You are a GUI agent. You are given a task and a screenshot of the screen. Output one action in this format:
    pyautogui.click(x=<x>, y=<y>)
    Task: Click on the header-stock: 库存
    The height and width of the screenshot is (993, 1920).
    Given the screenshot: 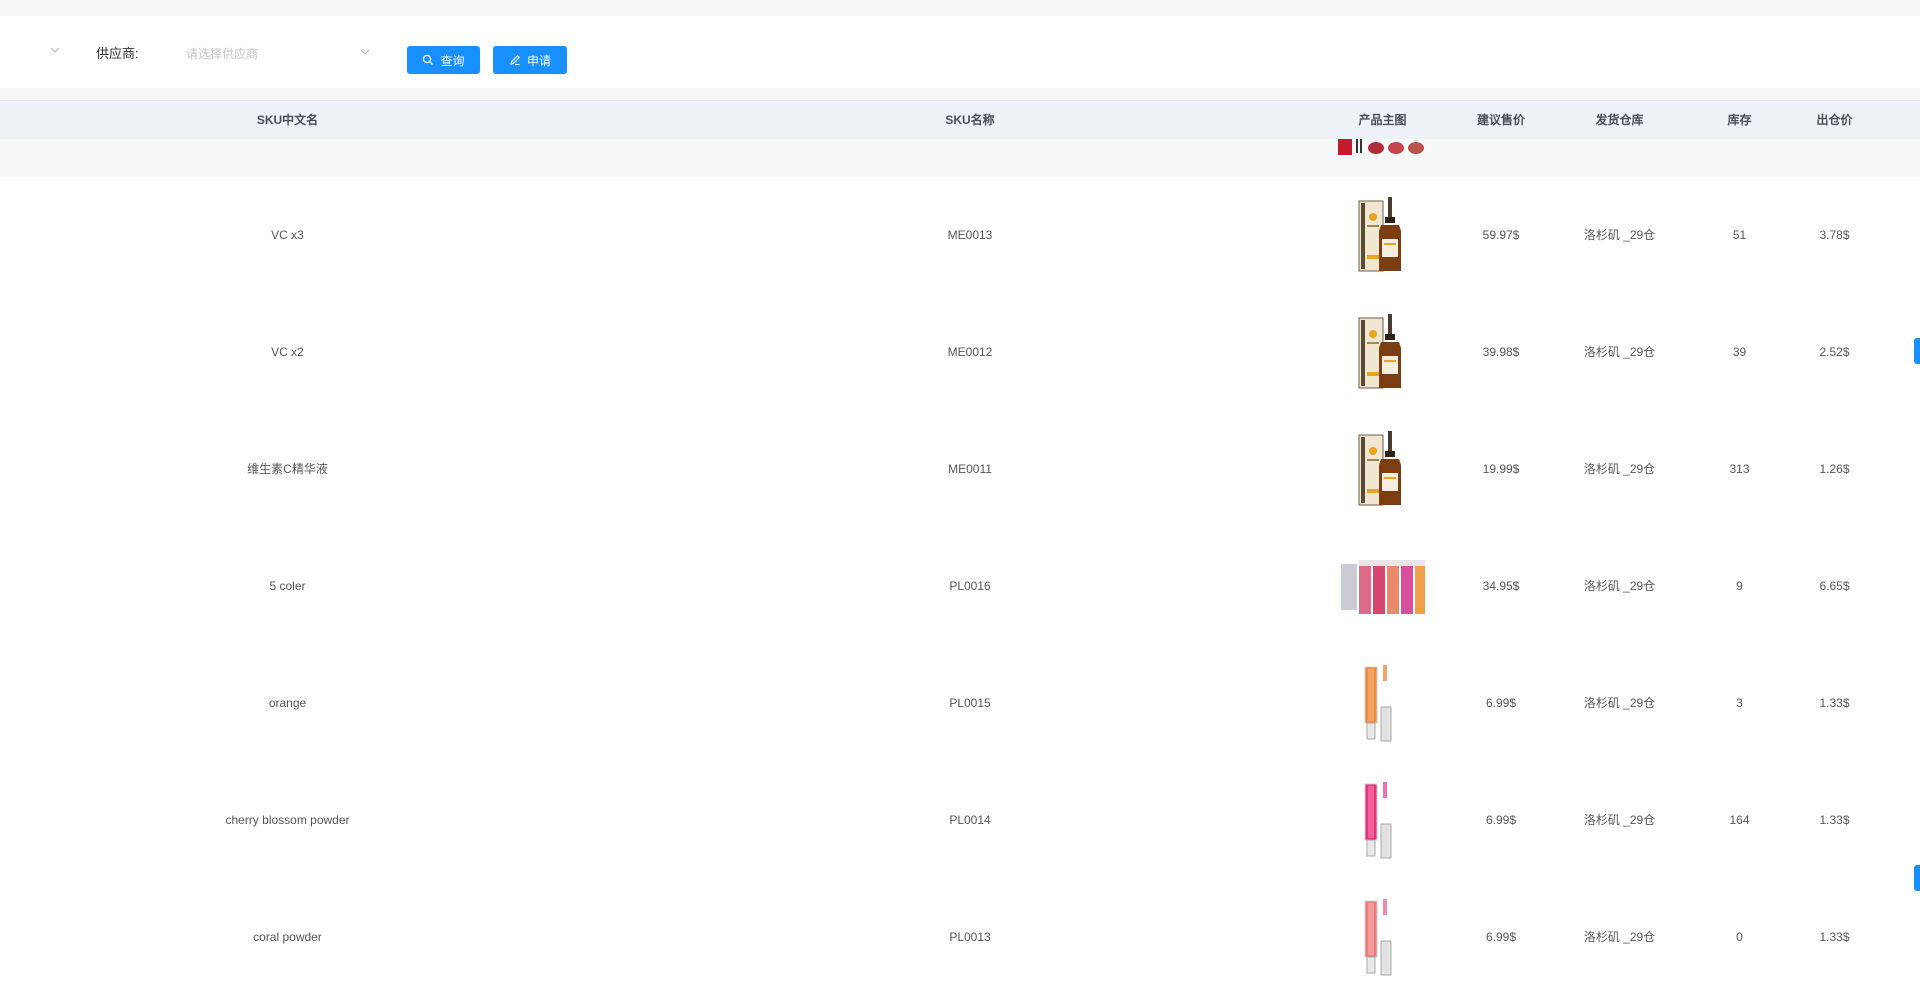 What is the action you would take?
    pyautogui.click(x=1739, y=120)
    